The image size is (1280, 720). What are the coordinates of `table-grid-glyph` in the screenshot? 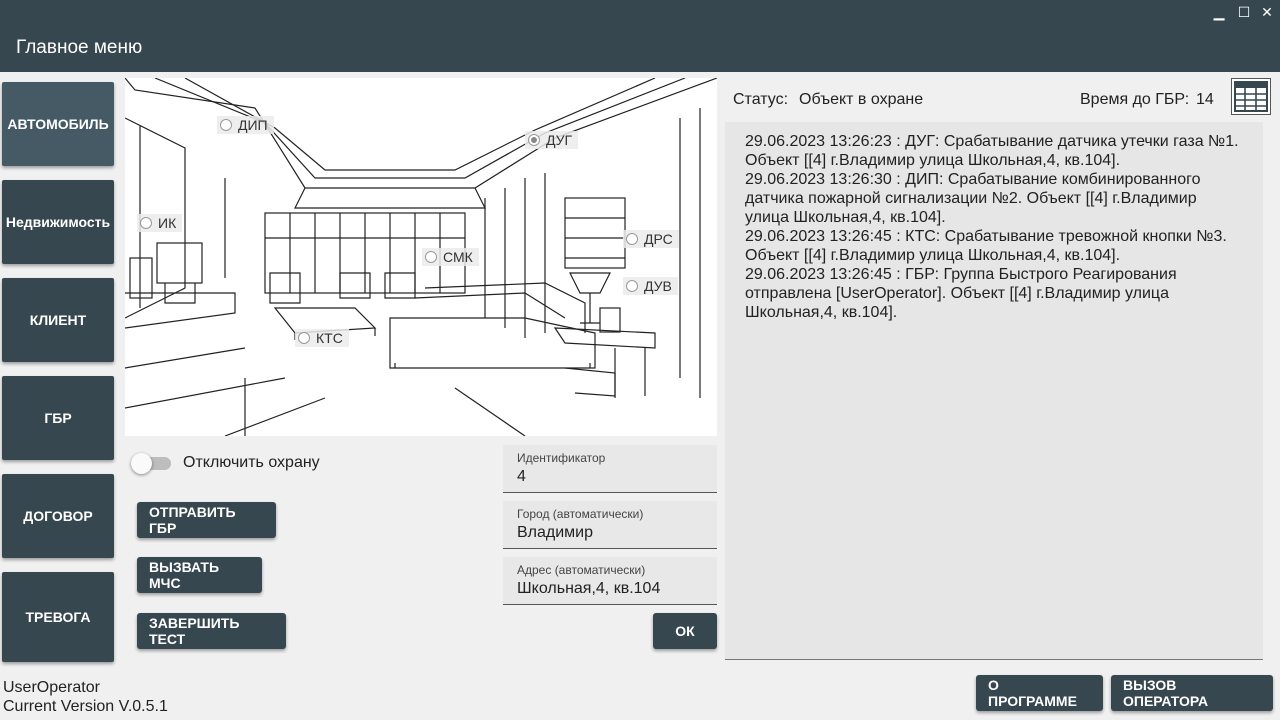 It's located at (1251, 96).